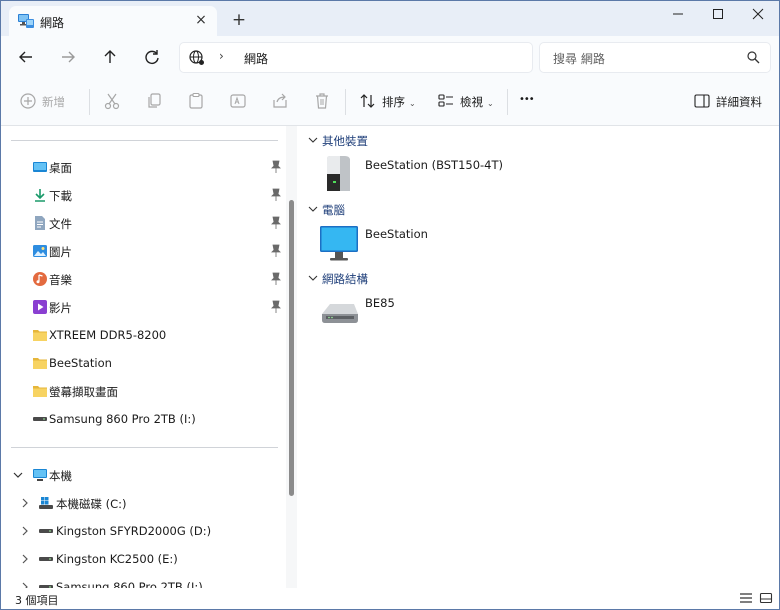 The width and height of the screenshot is (780, 610). Describe the element at coordinates (60, 476) in the screenshot. I see `sidebar-item-label: 本機` at that location.